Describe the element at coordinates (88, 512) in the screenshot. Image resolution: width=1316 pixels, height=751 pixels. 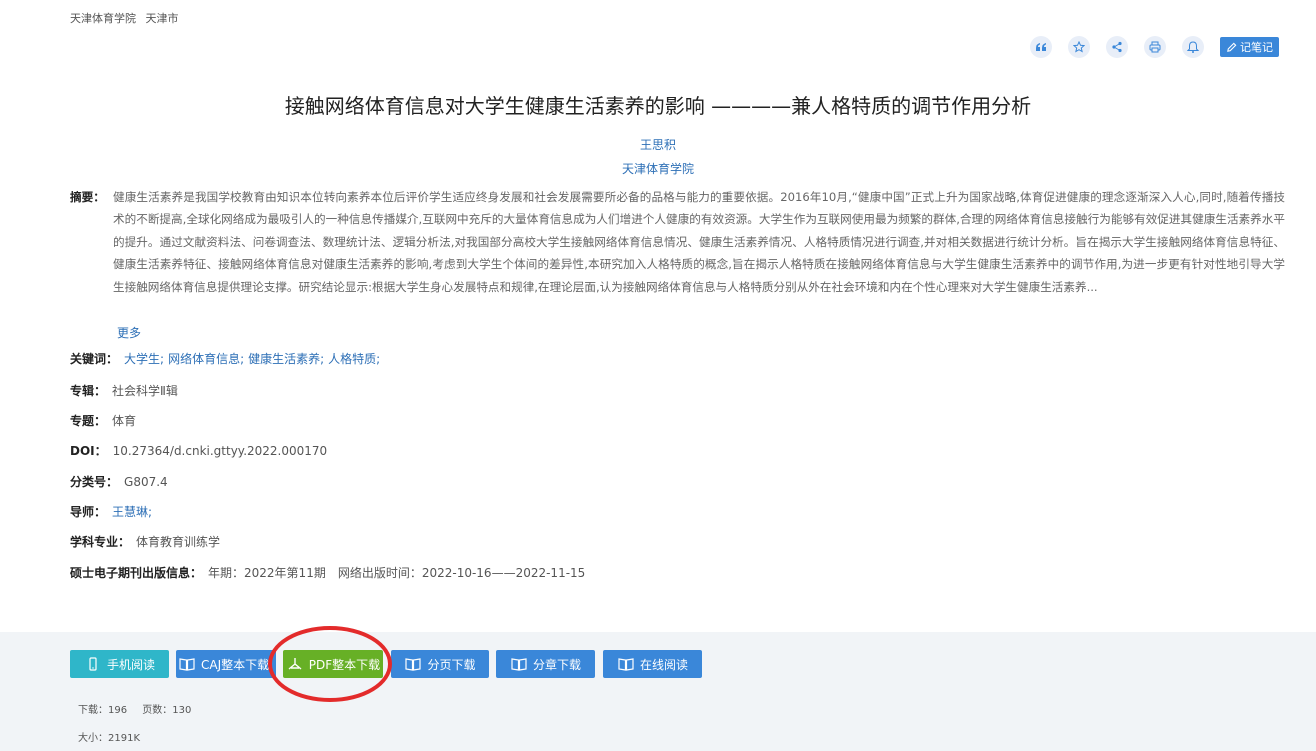
I see `advisor-label: 导师：` at that location.